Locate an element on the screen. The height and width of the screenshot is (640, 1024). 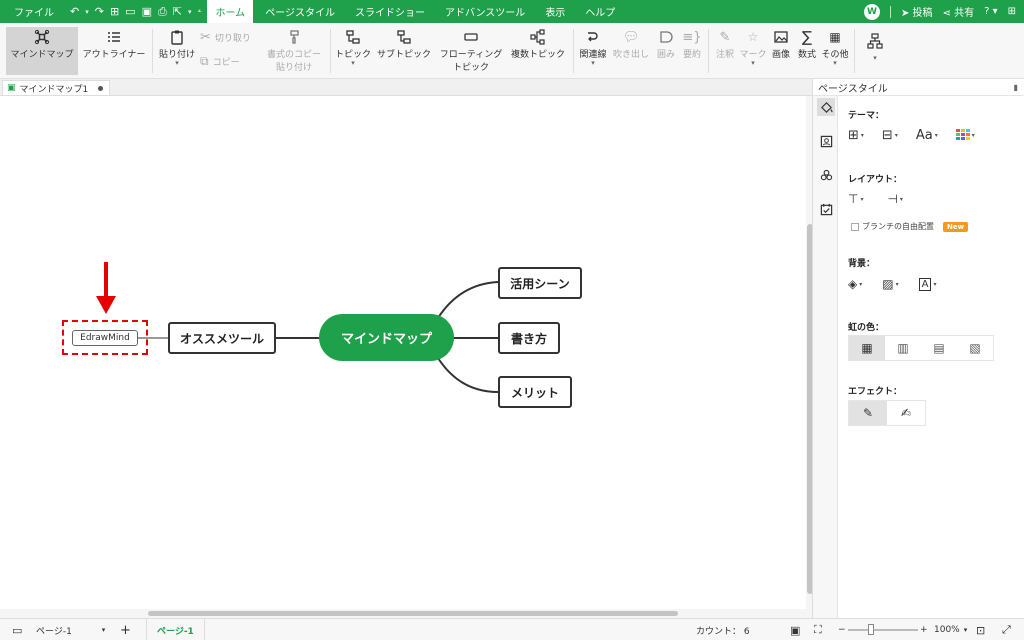
tab-view: 表示 is located at coordinates (553, 11).